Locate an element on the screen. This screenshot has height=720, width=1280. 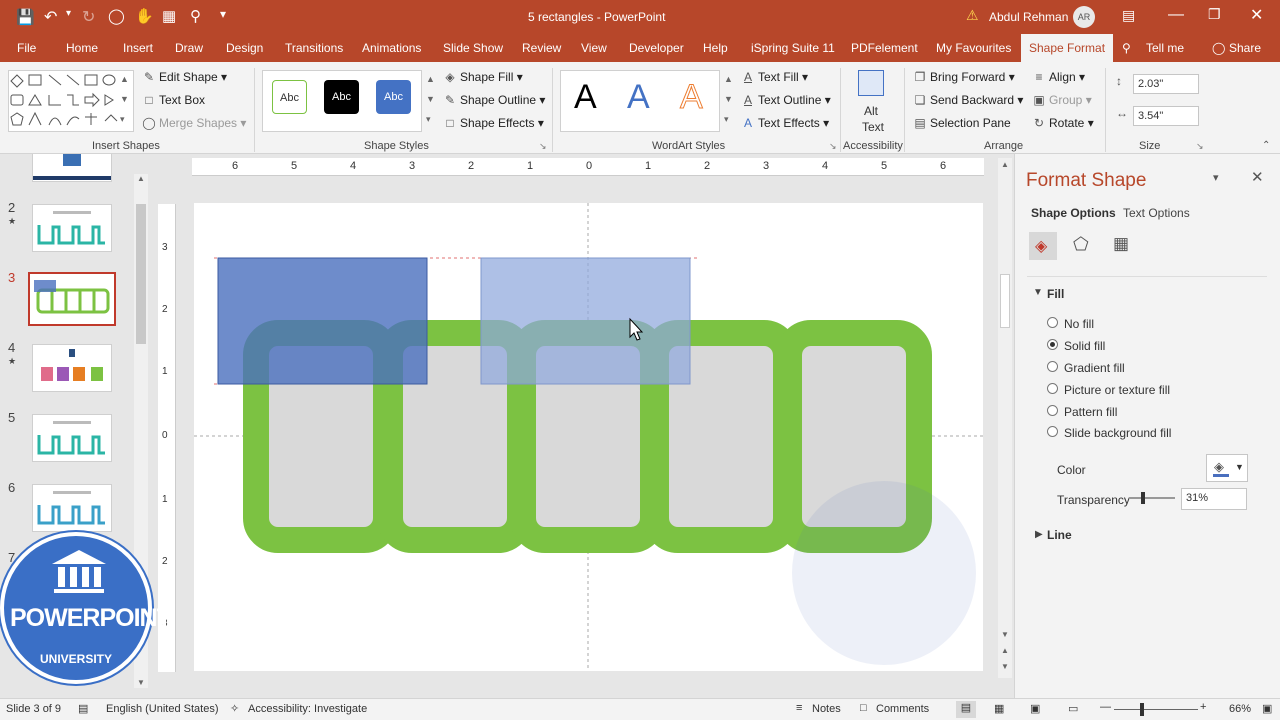
fill-line-tab: ◈ is located at coordinates (1043, 246).